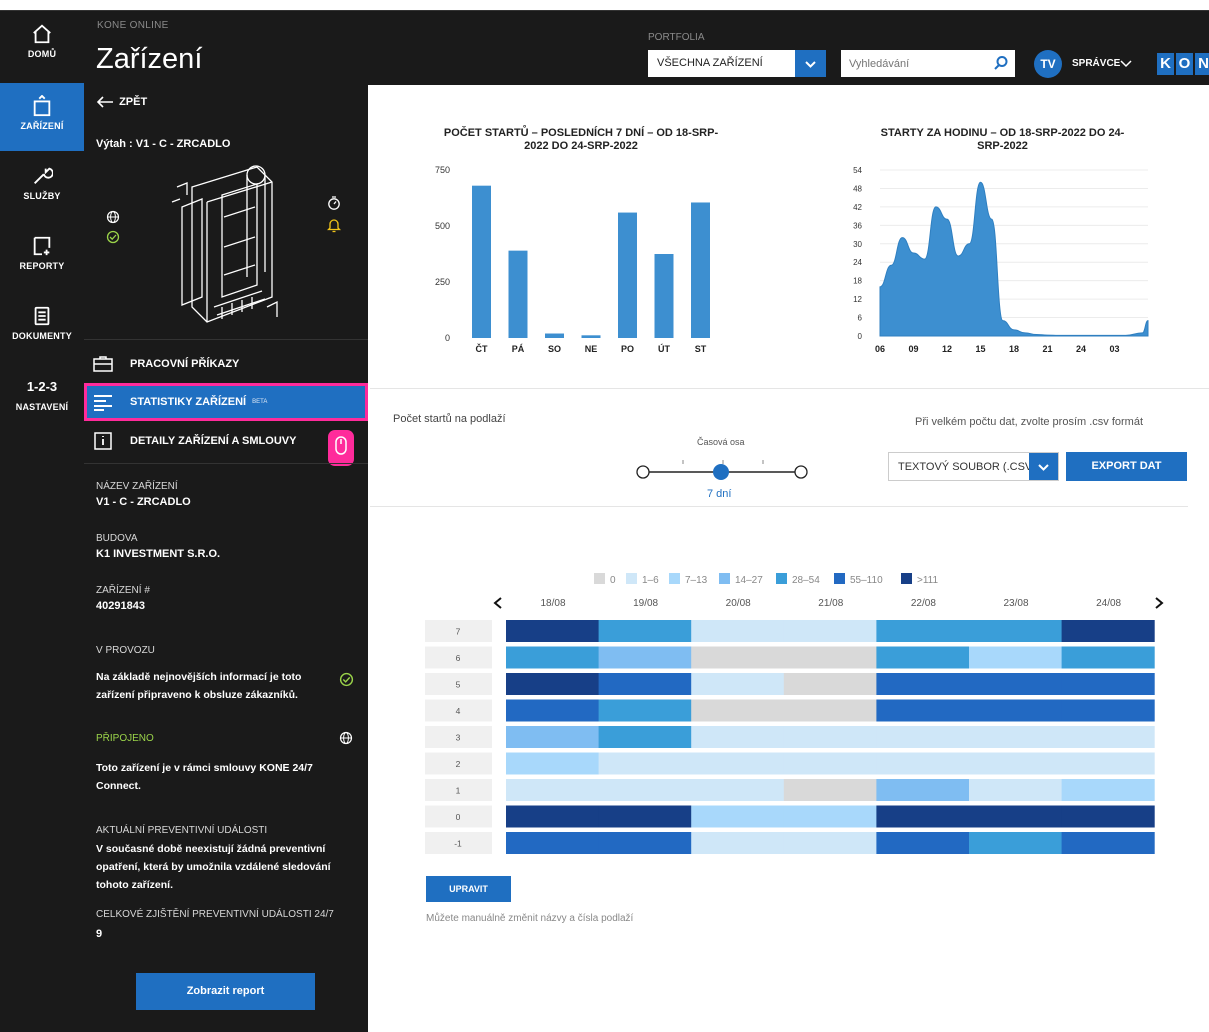 This screenshot has height=1032, width=1209. I want to click on list-icon, so click(103, 403).